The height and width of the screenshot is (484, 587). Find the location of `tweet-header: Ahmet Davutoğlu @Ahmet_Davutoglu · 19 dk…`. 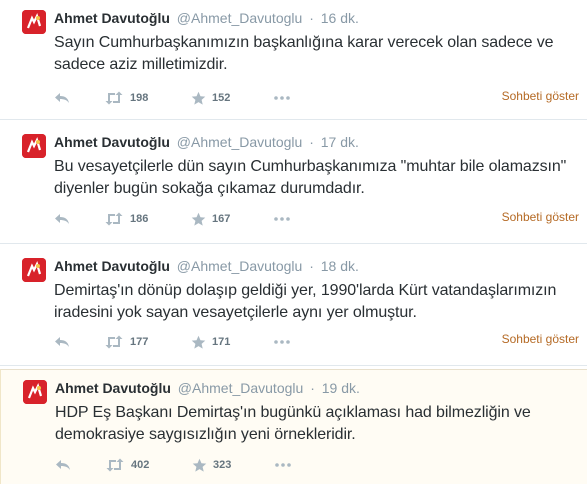

tweet-header: Ahmet Davutoğlu @Ahmet_Davutoglu · 19 dk… is located at coordinates (207, 388).